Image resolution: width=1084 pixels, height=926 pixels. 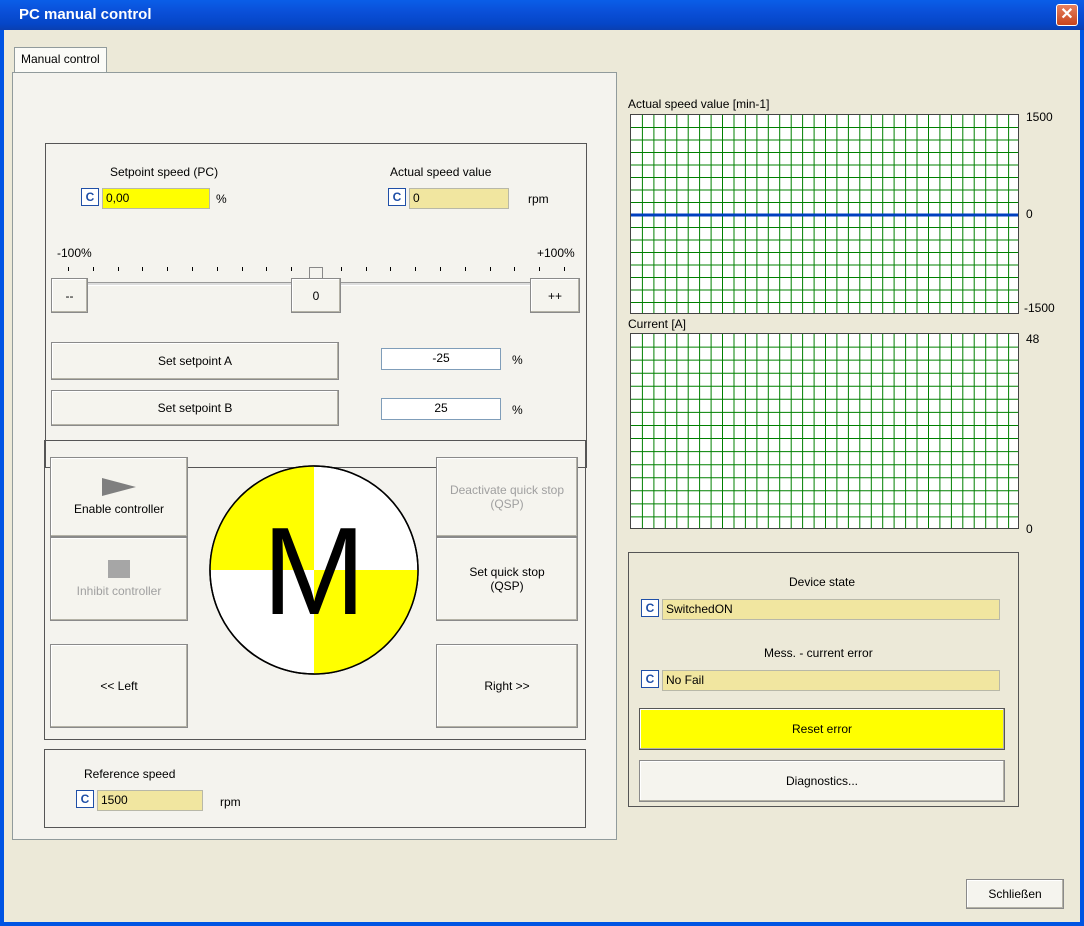 I want to click on reference-speed-field: 1500, so click(x=150, y=800).